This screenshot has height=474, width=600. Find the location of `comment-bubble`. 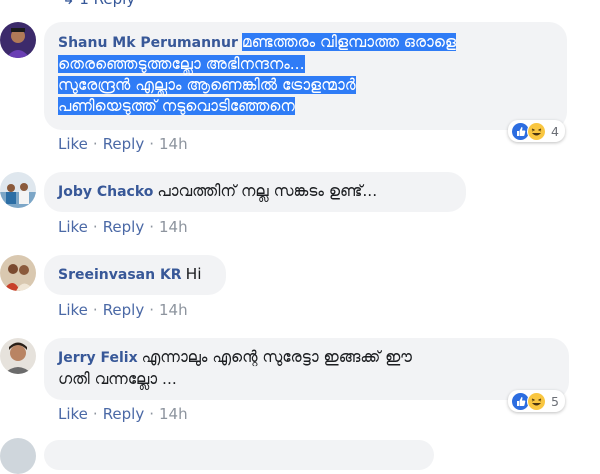

comment-bubble is located at coordinates (239, 455).